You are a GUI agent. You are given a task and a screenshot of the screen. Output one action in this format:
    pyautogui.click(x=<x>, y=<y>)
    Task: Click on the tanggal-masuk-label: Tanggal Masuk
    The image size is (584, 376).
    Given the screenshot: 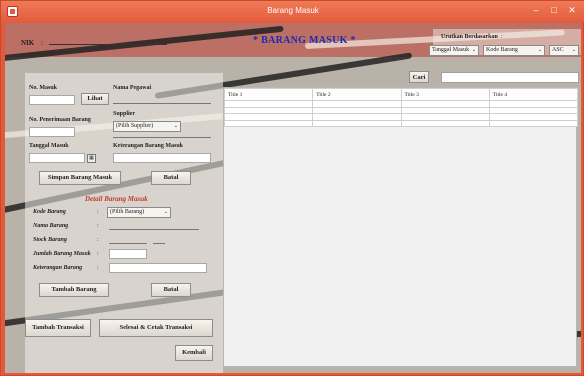 What is the action you would take?
    pyautogui.click(x=49, y=146)
    